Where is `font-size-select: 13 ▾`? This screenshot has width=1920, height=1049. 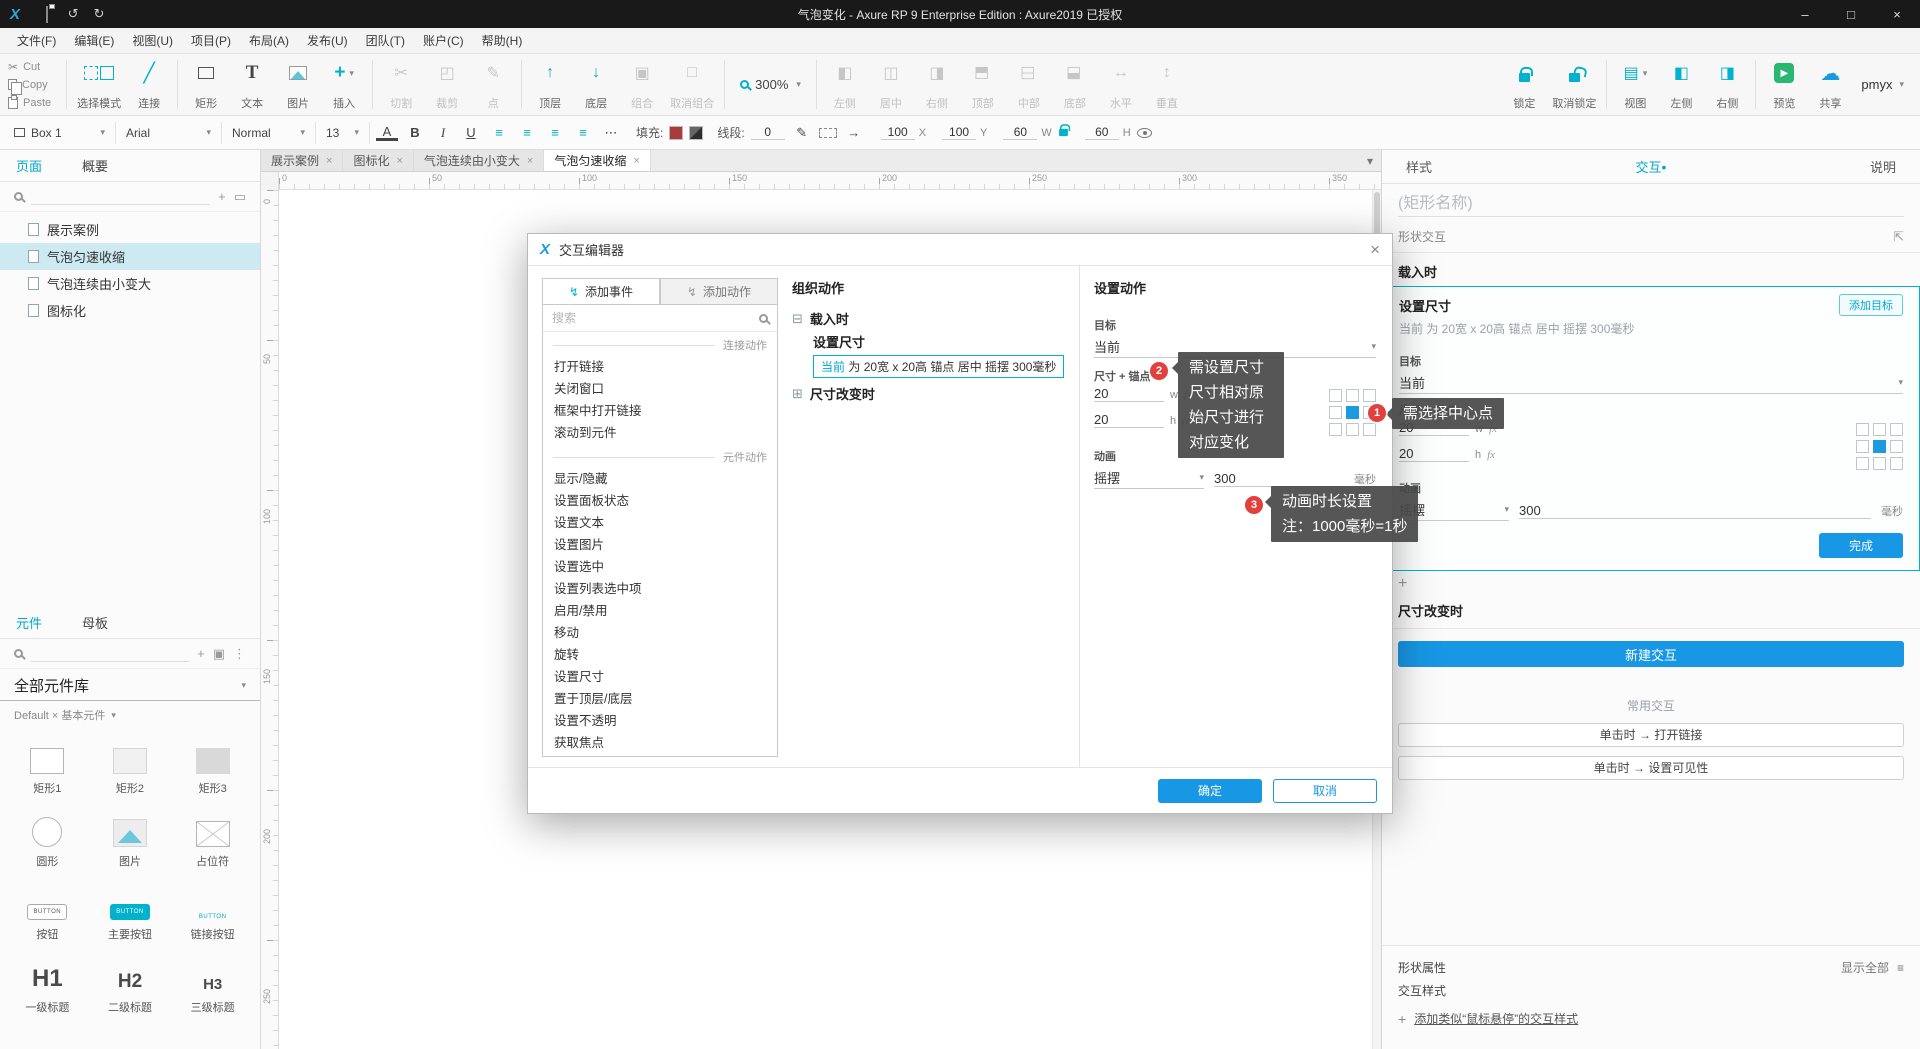 font-size-select: 13 ▾ is located at coordinates (346, 132).